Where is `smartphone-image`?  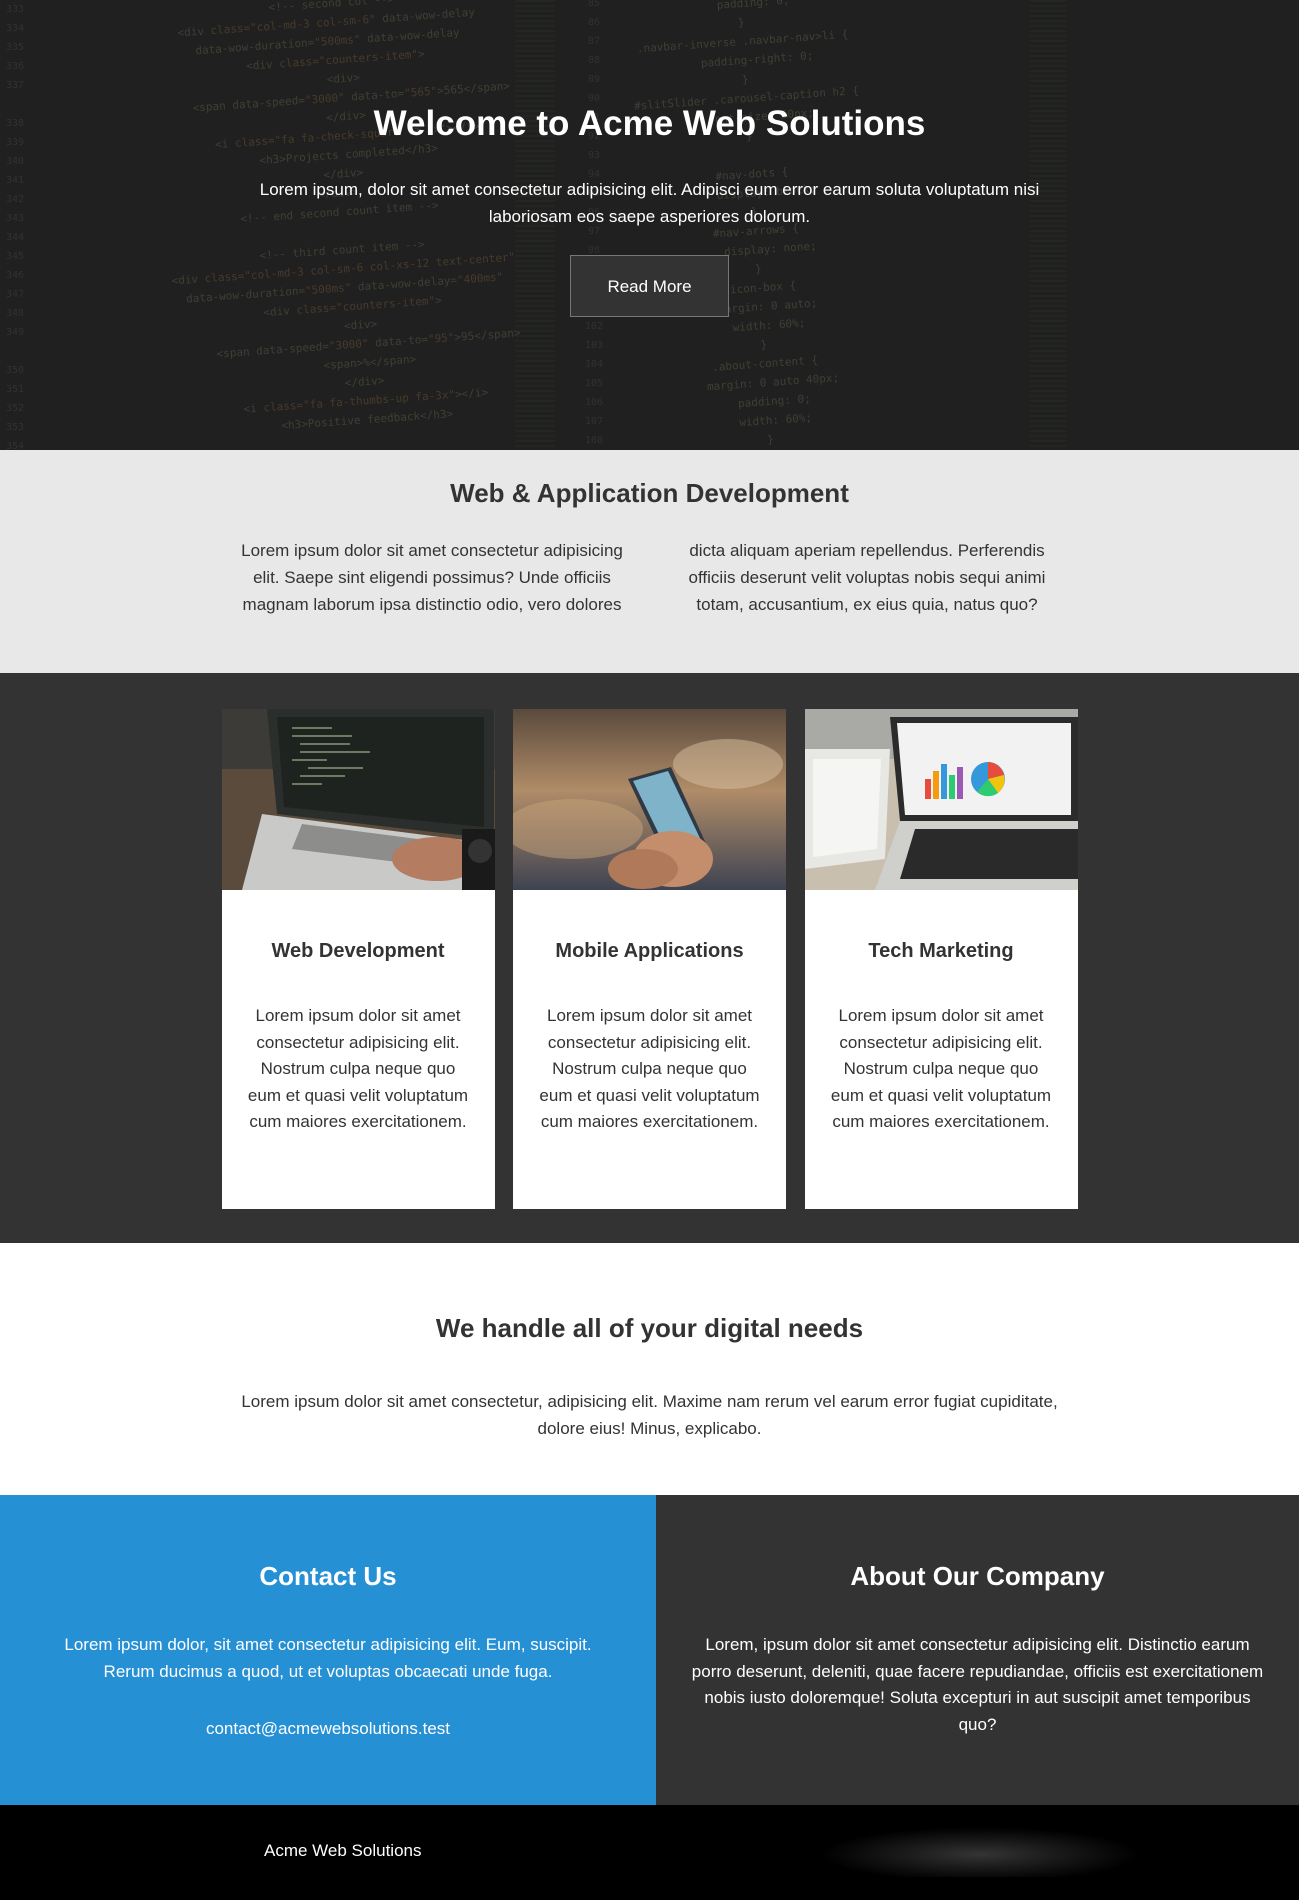 smartphone-image is located at coordinates (649, 799).